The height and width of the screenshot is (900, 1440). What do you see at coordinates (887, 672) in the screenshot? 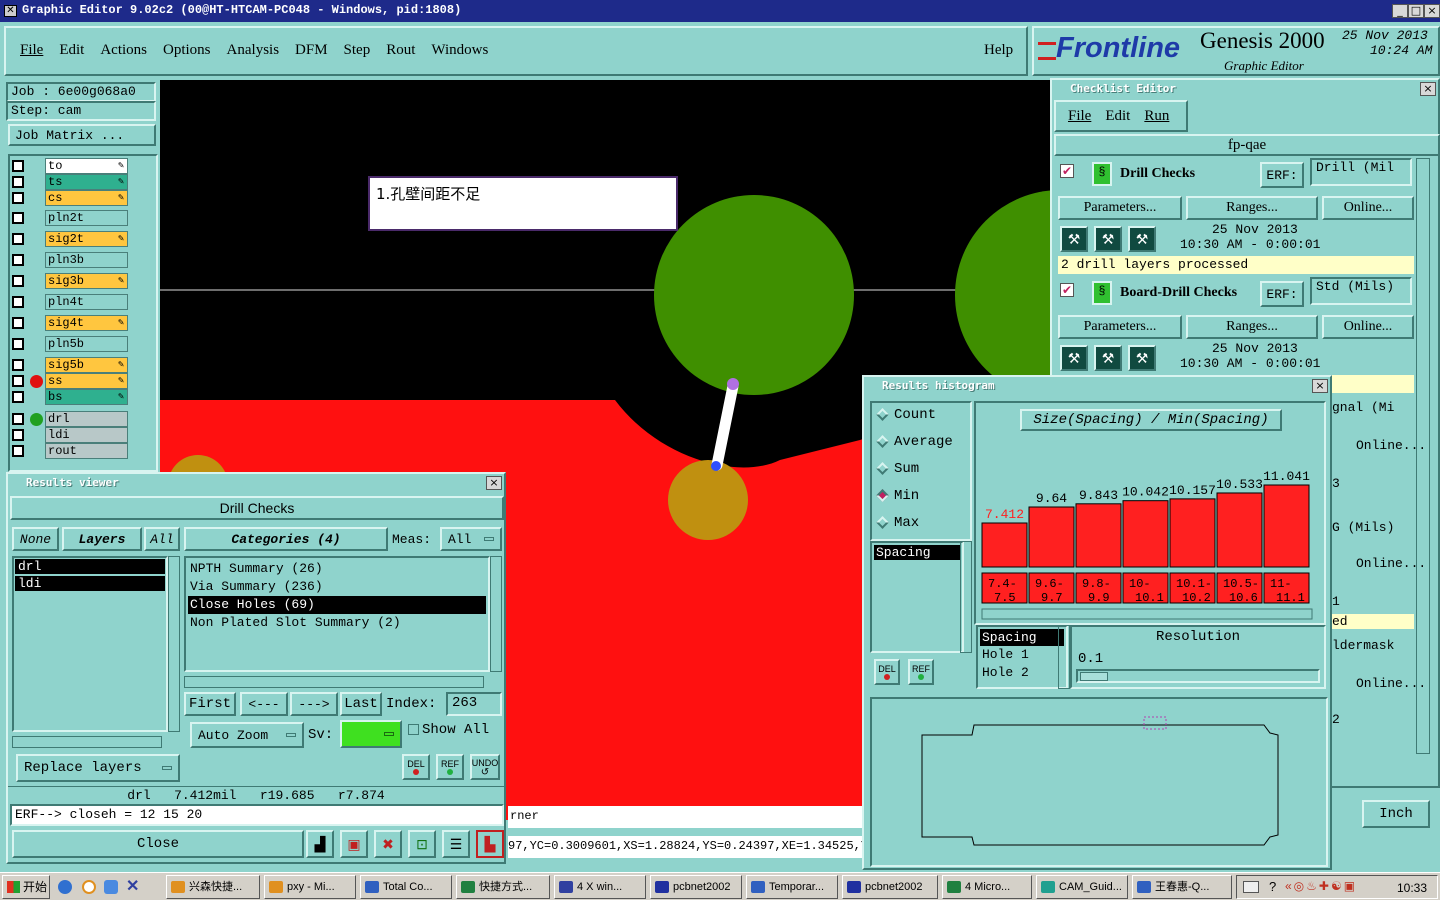
I see `histogram-del-icon: DEL` at bounding box center [887, 672].